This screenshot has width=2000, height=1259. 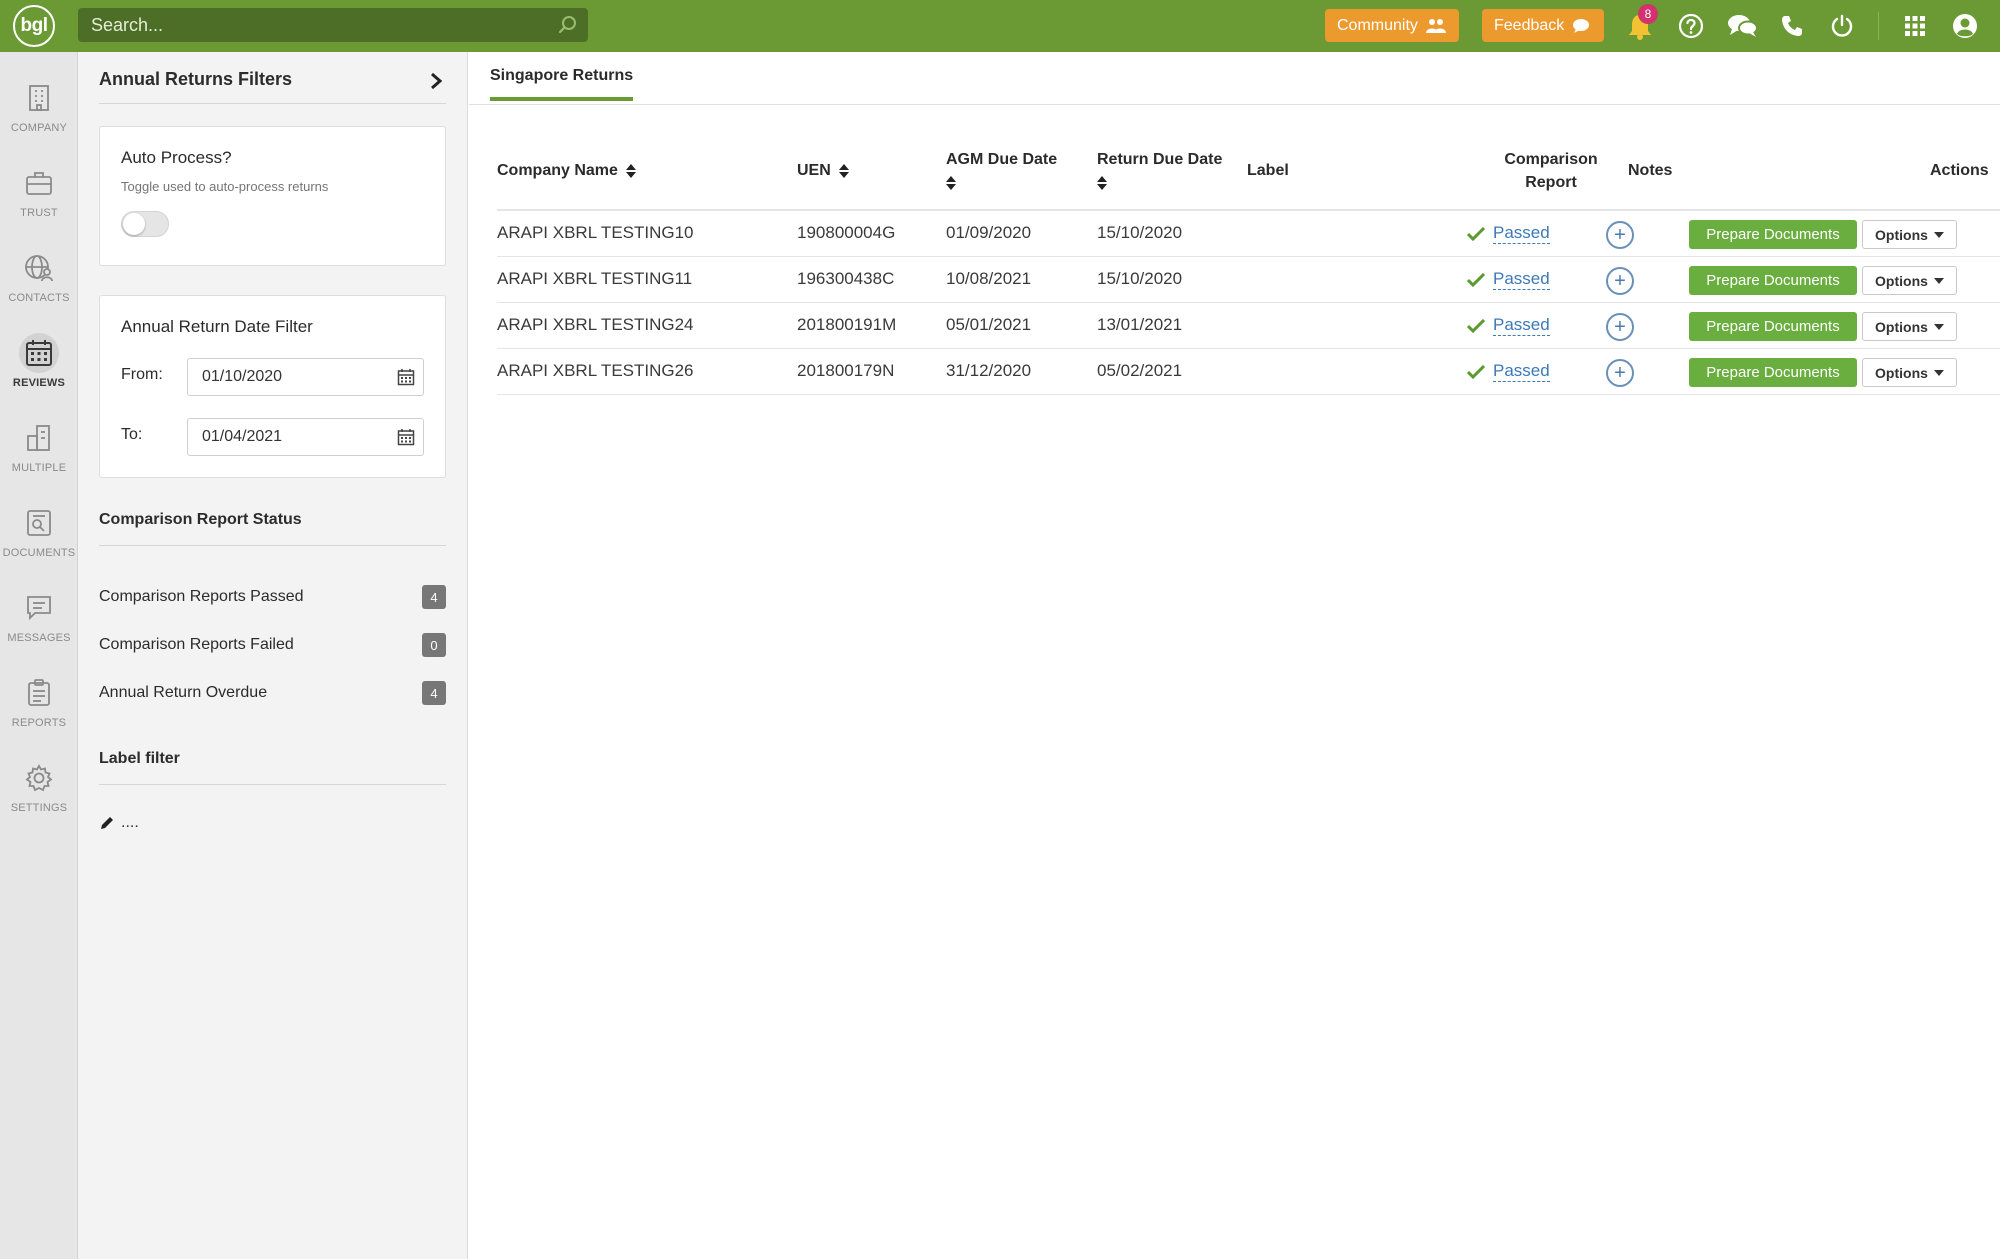 What do you see at coordinates (200, 519) in the screenshot?
I see `status-section-title: Comparison Report Status` at bounding box center [200, 519].